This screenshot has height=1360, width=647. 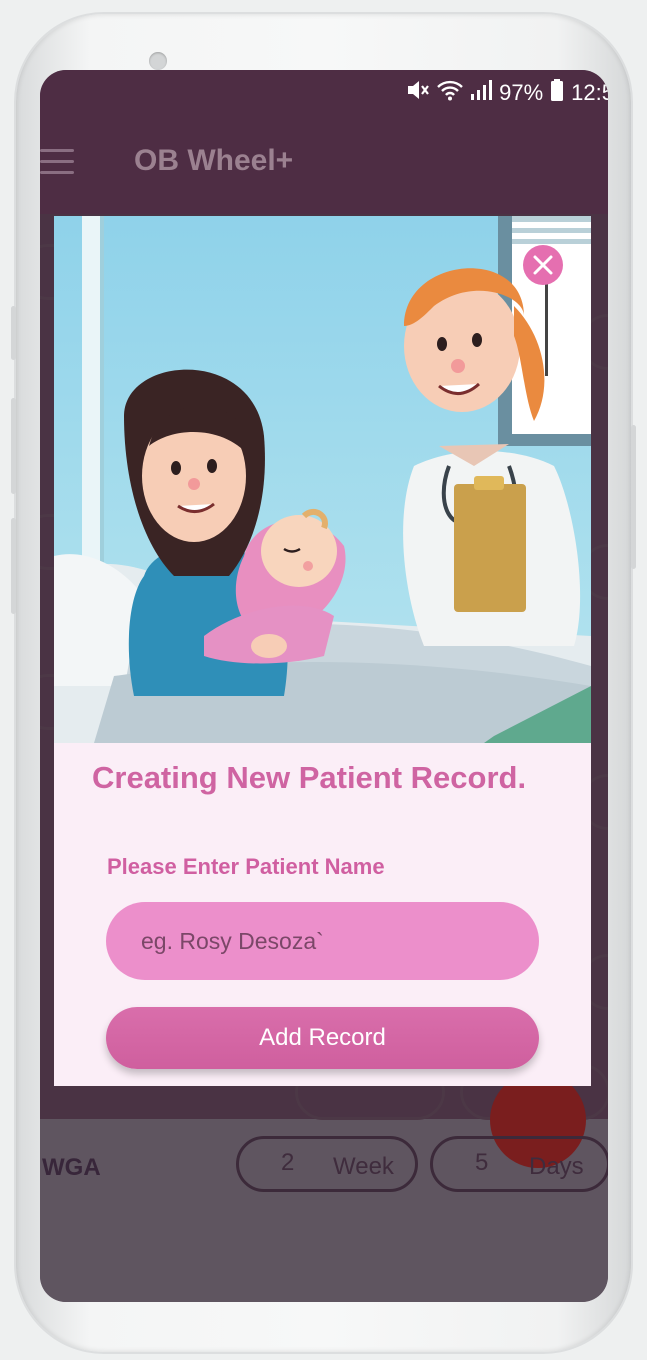 What do you see at coordinates (557, 93) in the screenshot?
I see `battery-icon` at bounding box center [557, 93].